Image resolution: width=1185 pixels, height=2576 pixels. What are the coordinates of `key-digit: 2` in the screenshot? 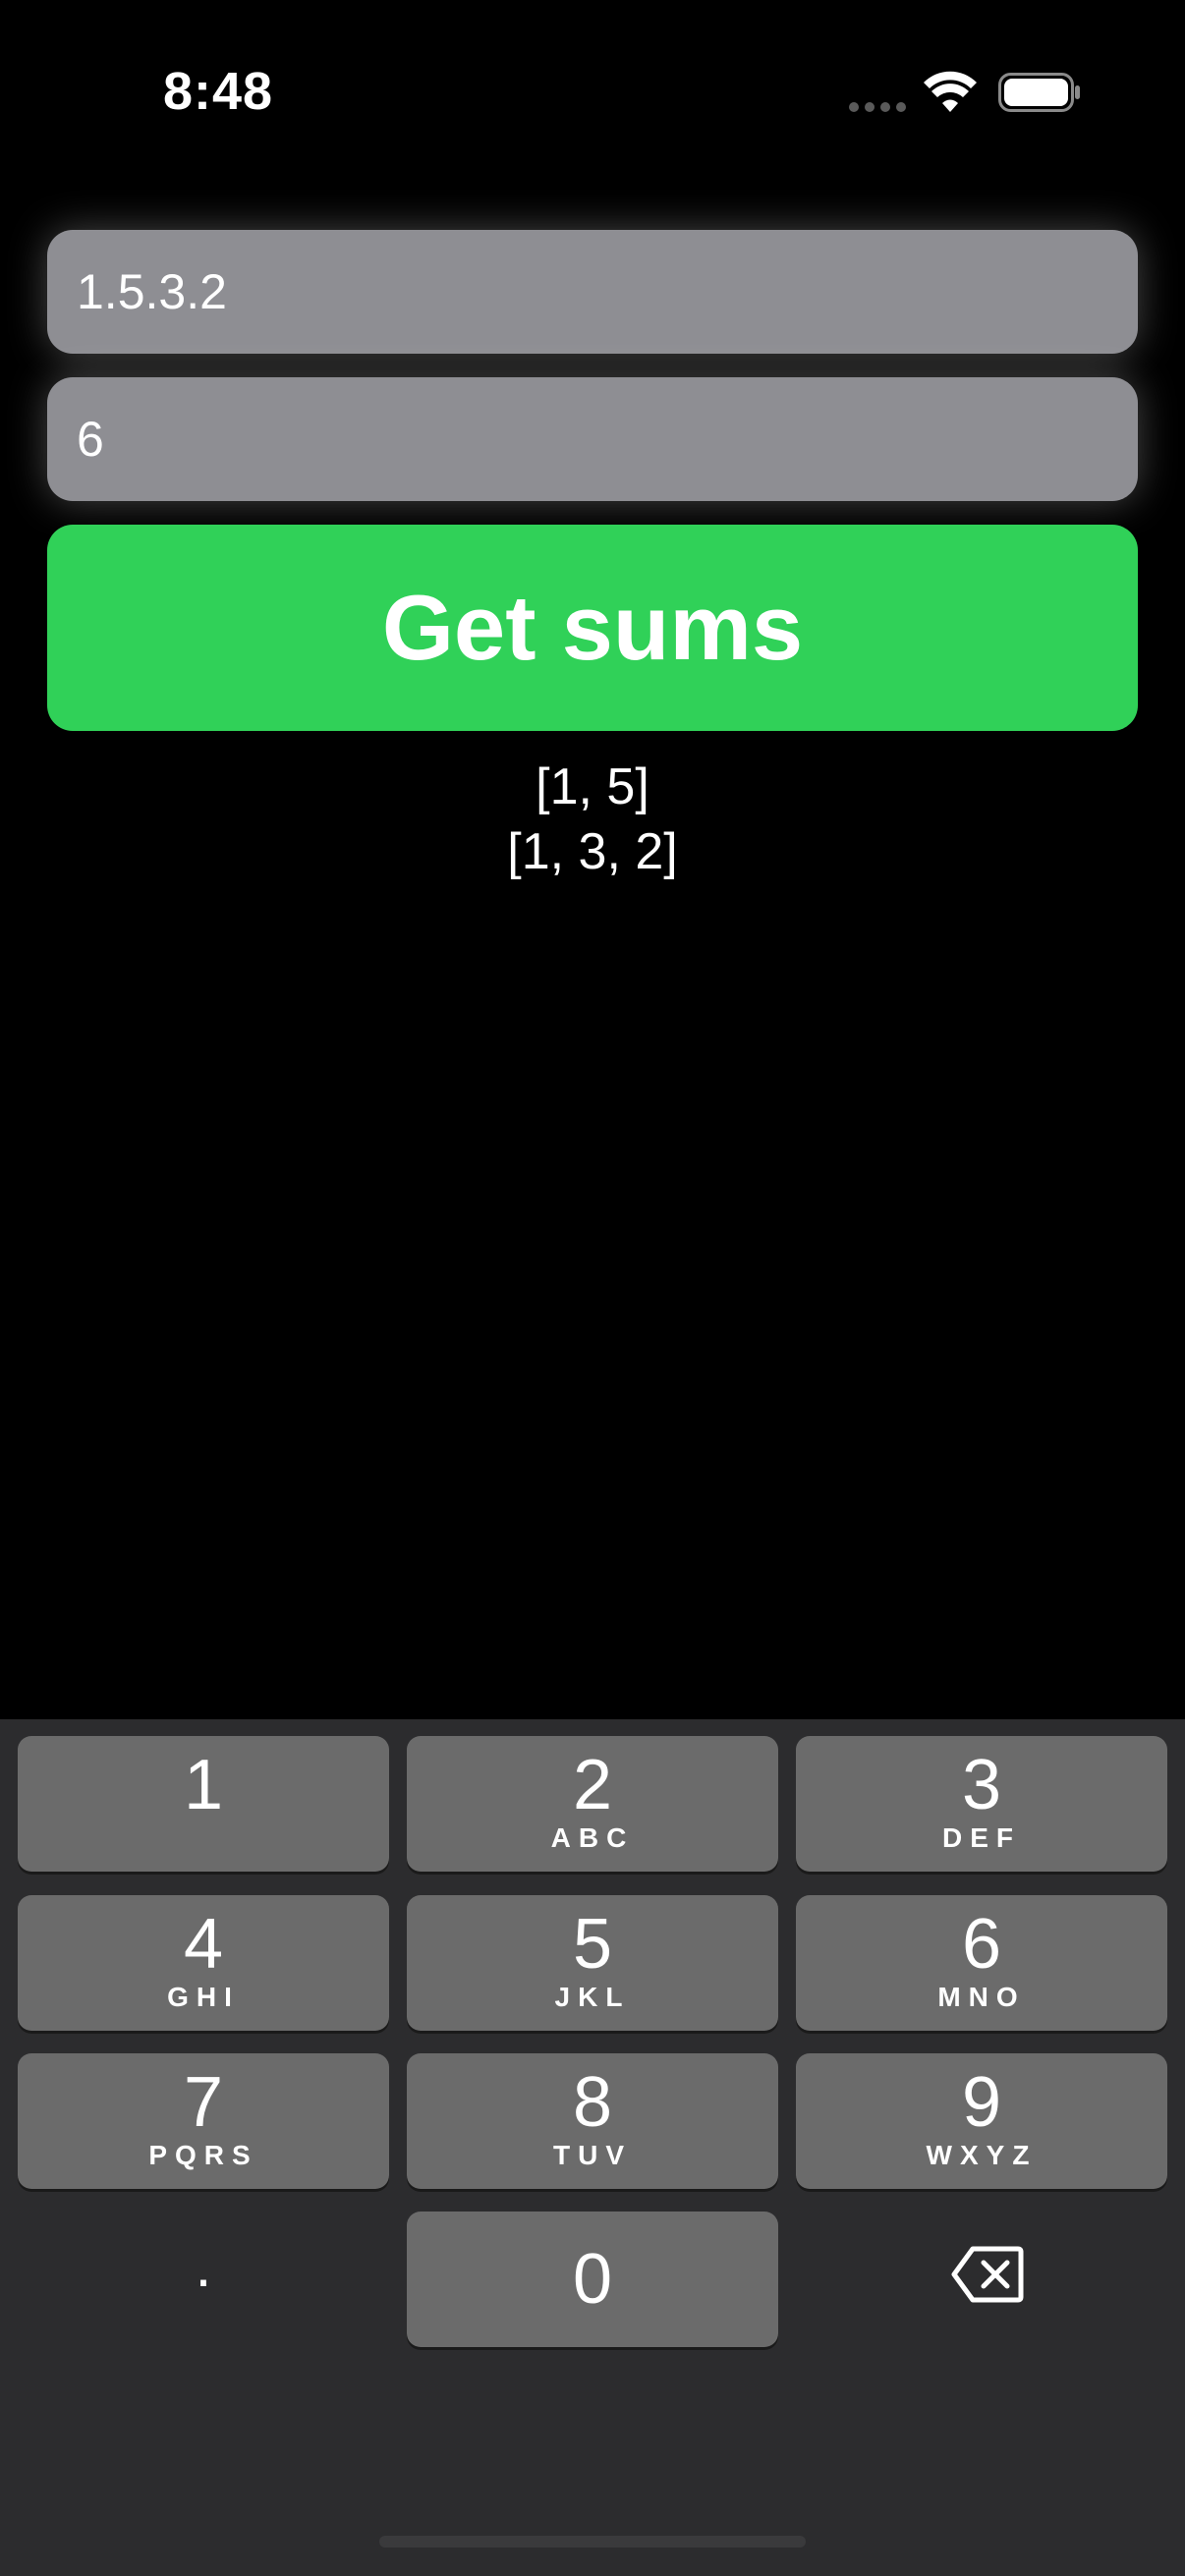 It's located at (592, 1785).